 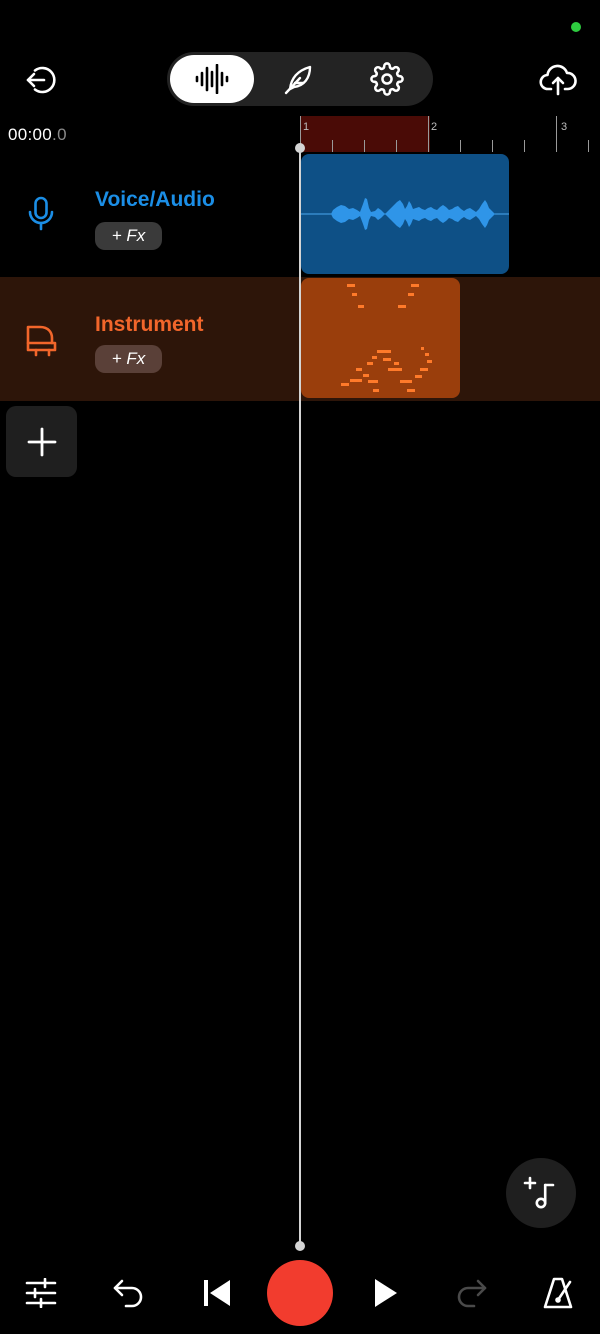 What do you see at coordinates (576, 27) in the screenshot?
I see `status-indicator` at bounding box center [576, 27].